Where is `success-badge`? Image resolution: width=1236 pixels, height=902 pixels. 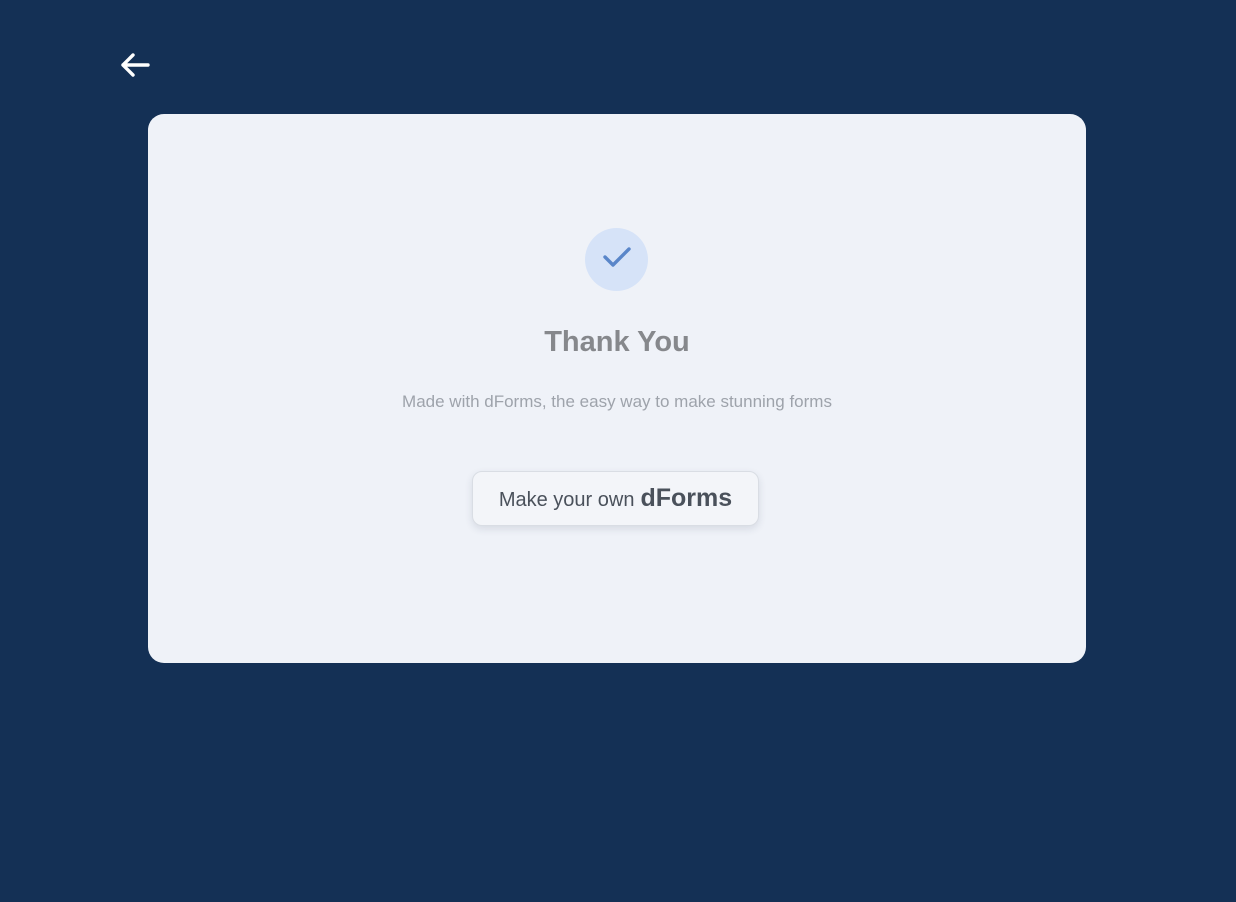 success-badge is located at coordinates (616, 259).